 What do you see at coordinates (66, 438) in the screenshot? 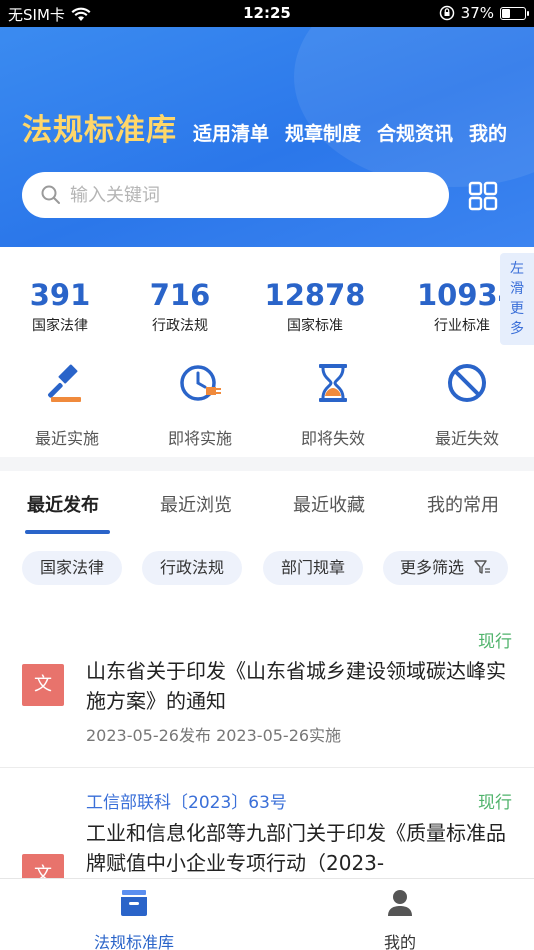
I see `quick-label: 最近实施` at bounding box center [66, 438].